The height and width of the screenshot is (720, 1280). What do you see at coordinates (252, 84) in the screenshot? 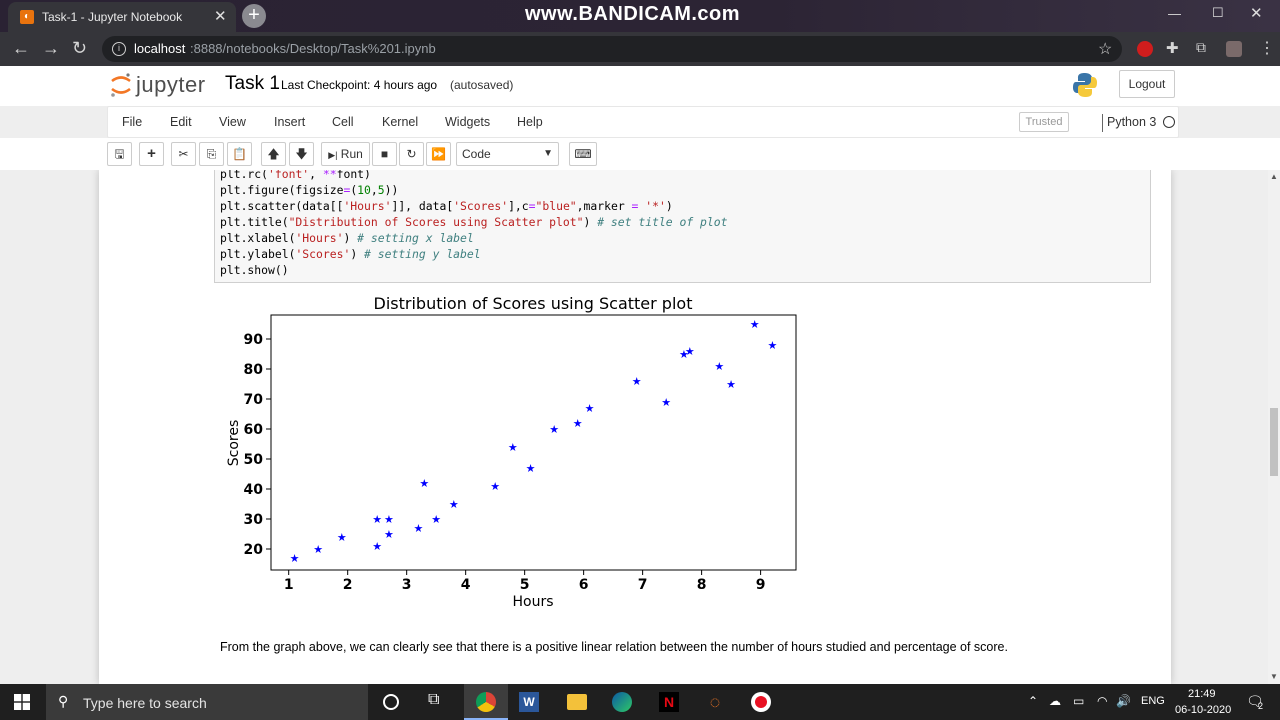
I see `notebook-name: Task 1` at bounding box center [252, 84].